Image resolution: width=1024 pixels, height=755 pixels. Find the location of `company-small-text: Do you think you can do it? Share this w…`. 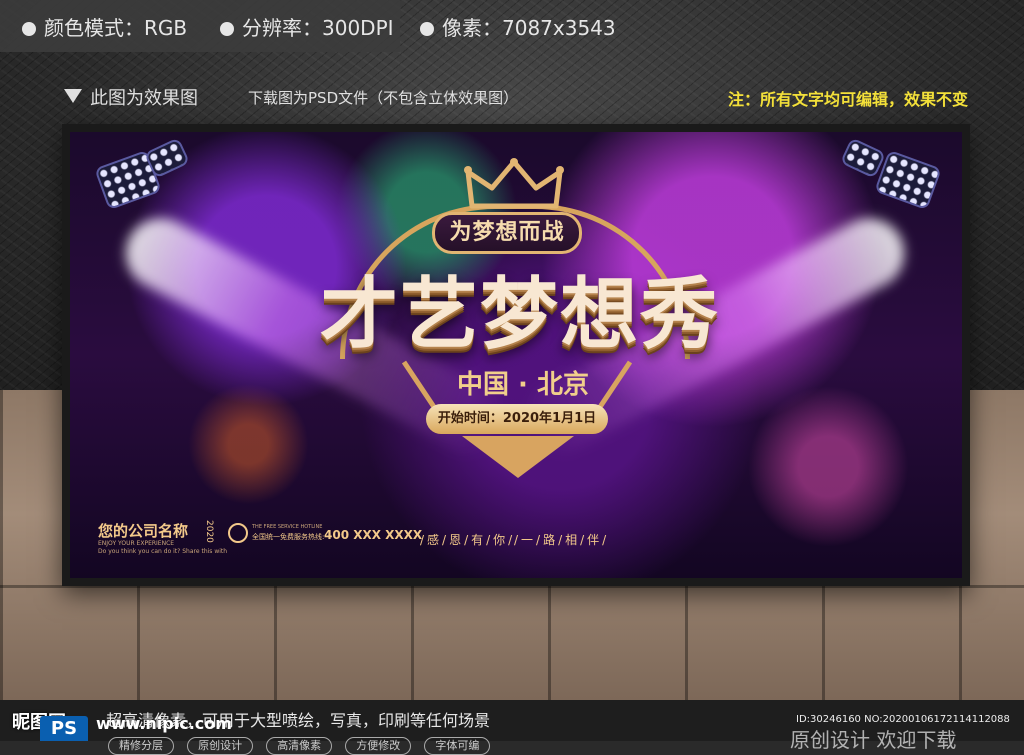

company-small-text: Do you think you can do it? Share this w… is located at coordinates (163, 551).